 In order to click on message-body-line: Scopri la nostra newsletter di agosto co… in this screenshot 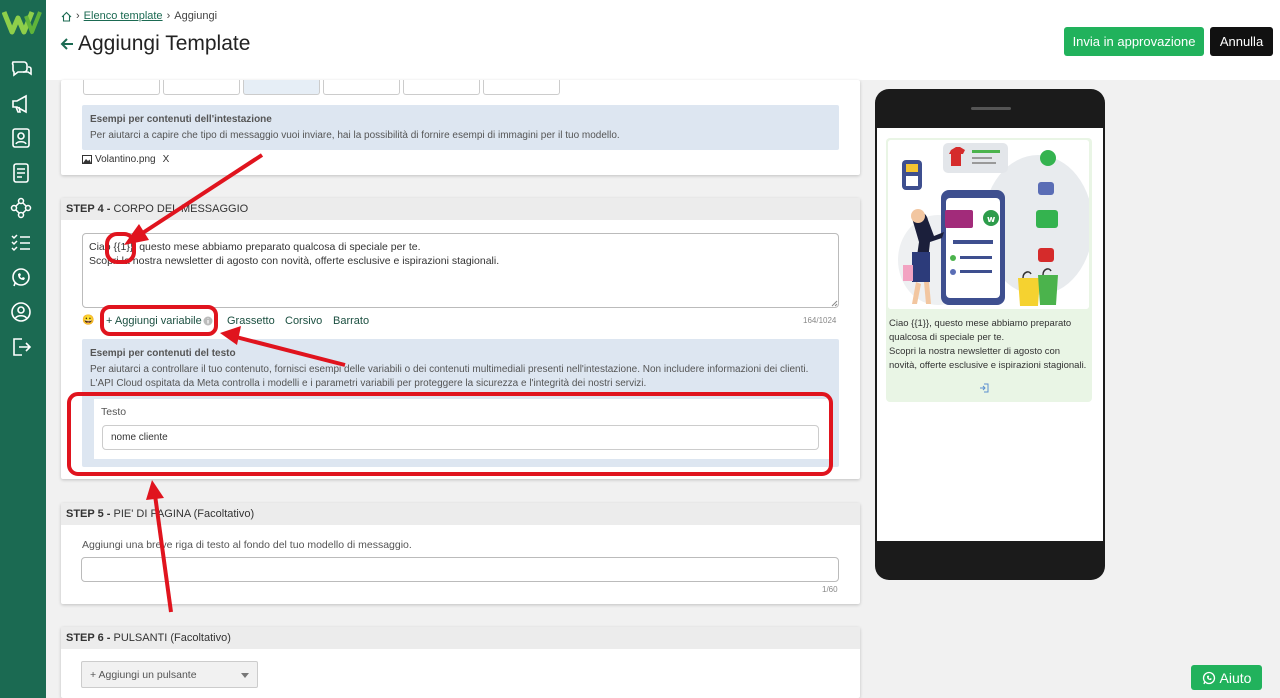, I will do `click(294, 261)`.